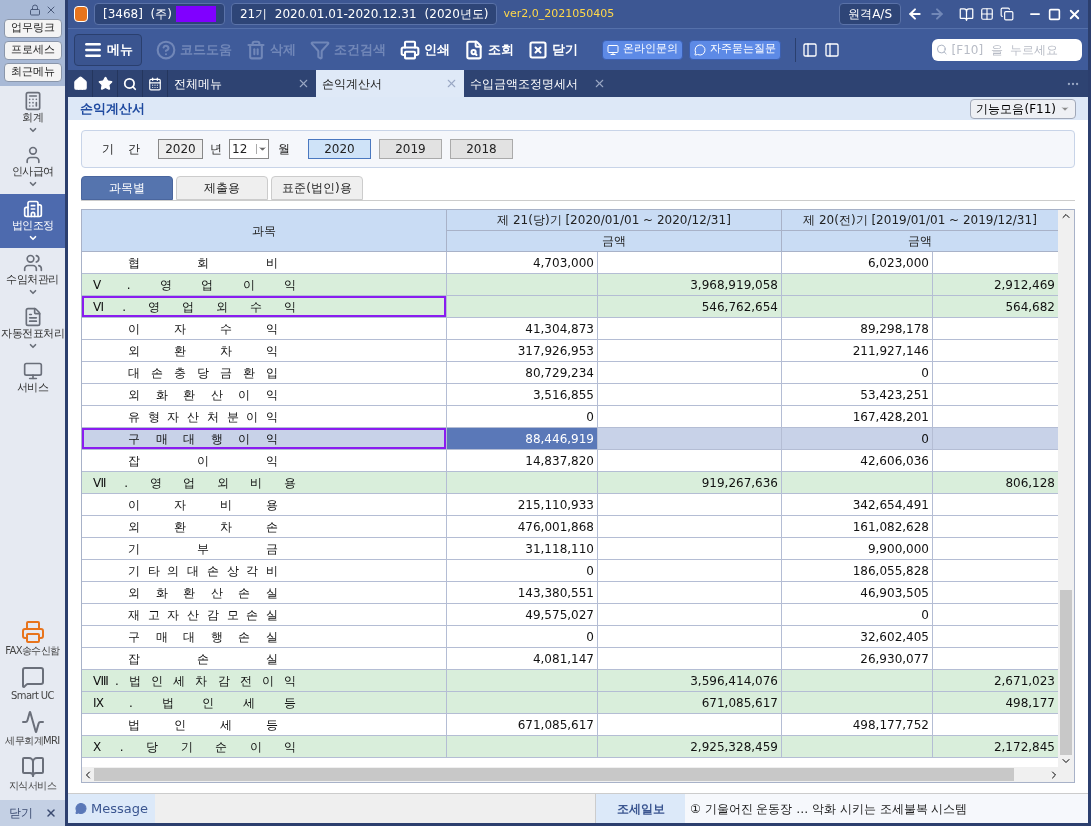 The height and width of the screenshot is (826, 1091). What do you see at coordinates (570, 593) in the screenshot?
I see `table-row: 외 화 환 산 손 실 143,380,551 46,903,505` at bounding box center [570, 593].